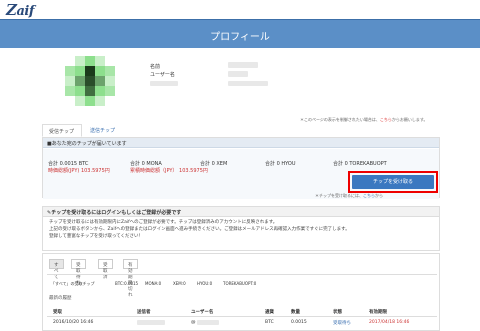  Describe the element at coordinates (378, 312) in the screenshot. I see `col-expiry: 有効期限` at that location.